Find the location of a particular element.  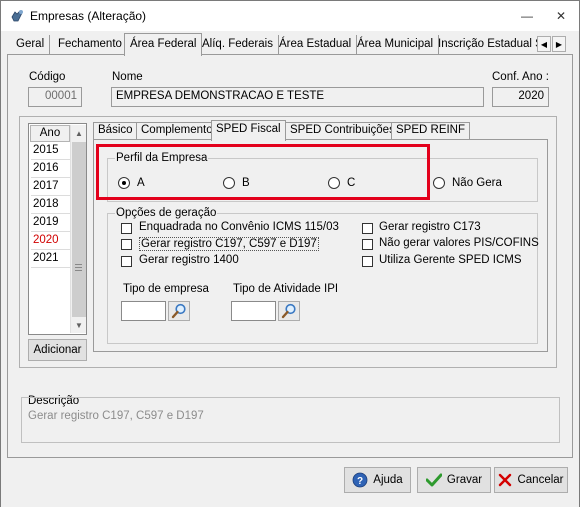

scroll-up-icon: ▲ is located at coordinates (79, 133).